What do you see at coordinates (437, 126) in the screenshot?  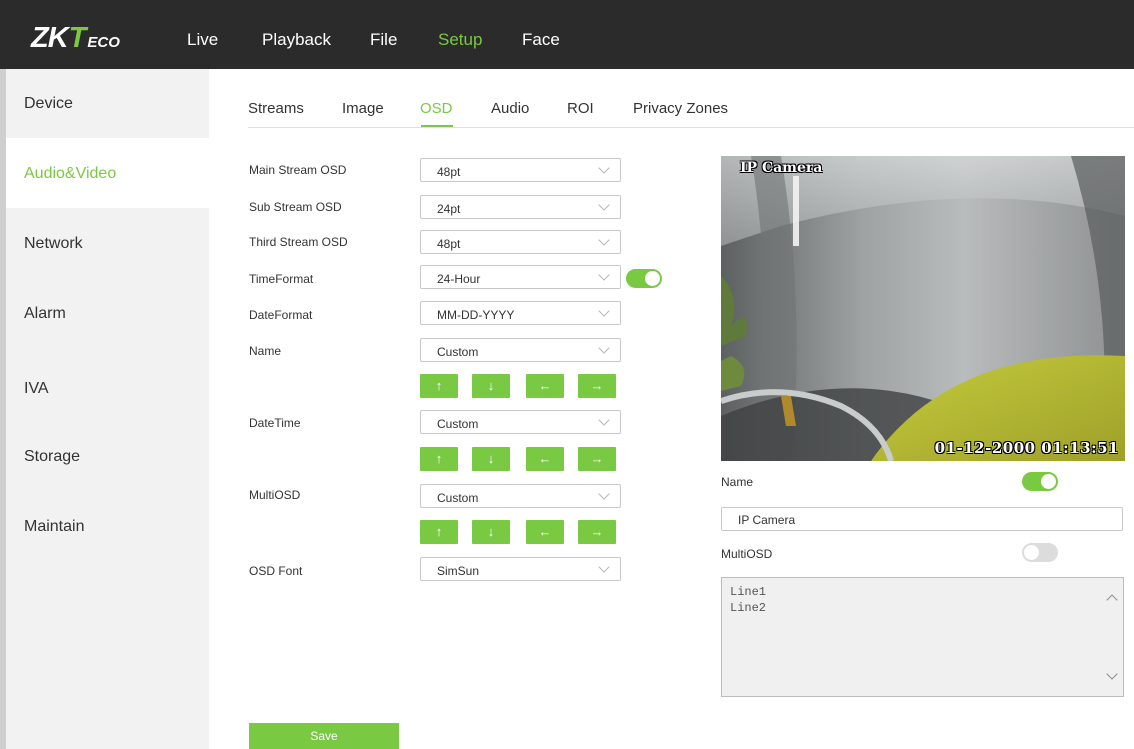 I see `tab-active-underline` at bounding box center [437, 126].